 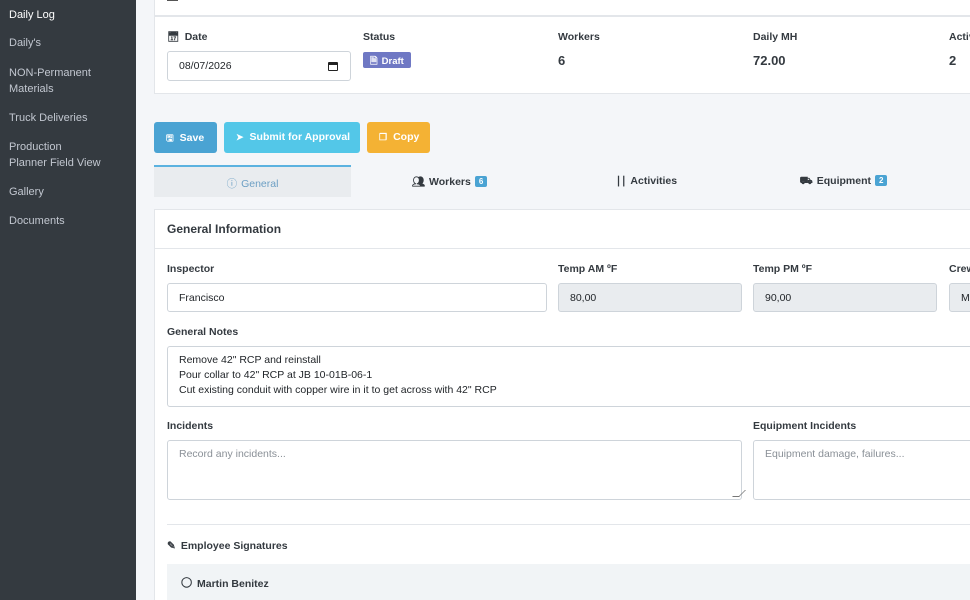 What do you see at coordinates (449, 181) in the screenshot?
I see `tab-workers: 👥︎ Workers 6` at bounding box center [449, 181].